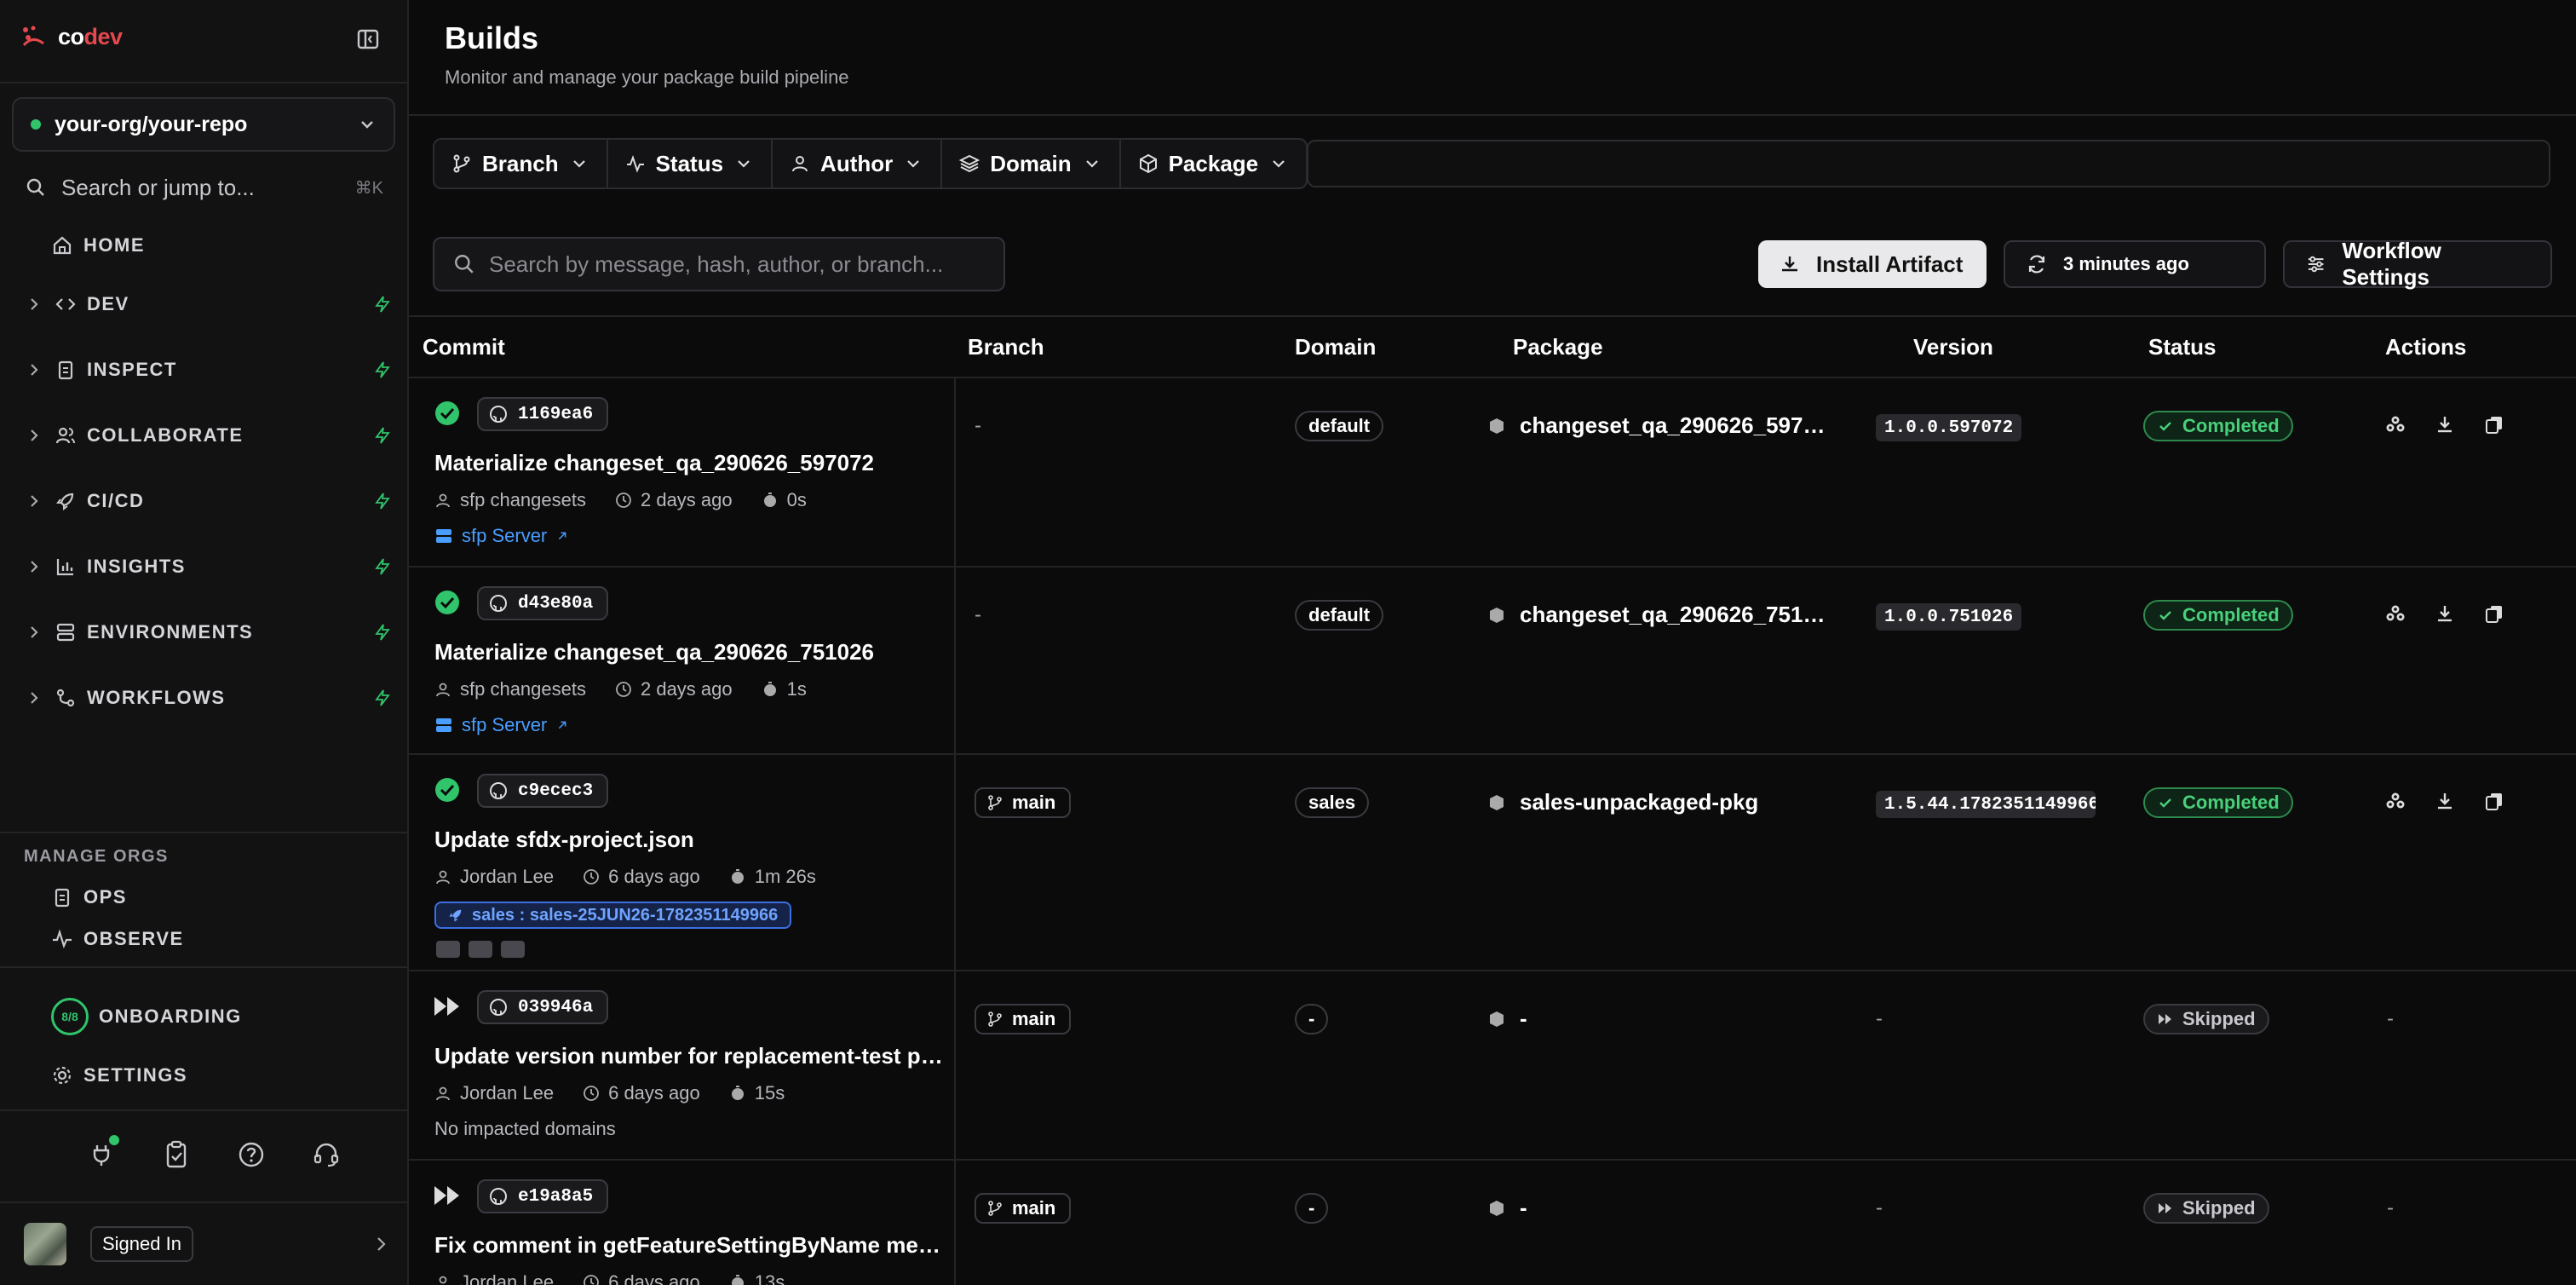  Describe the element at coordinates (63, 245) in the screenshot. I see `home-icon` at that location.